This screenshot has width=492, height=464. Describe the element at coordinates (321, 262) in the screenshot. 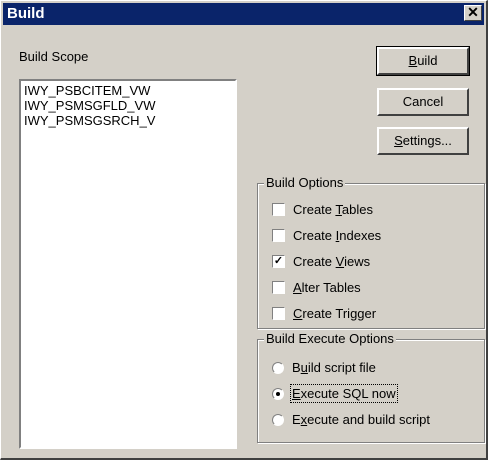

I see `create-views-checkbox: ✓ Create Views` at that location.